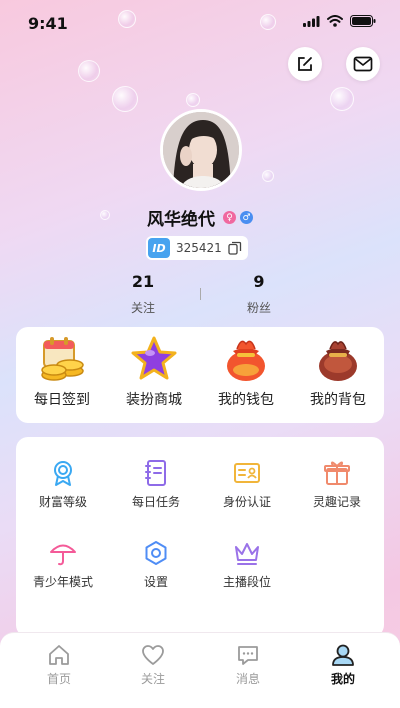 The height and width of the screenshot is (708, 400). What do you see at coordinates (153, 655) in the screenshot?
I see `heart-icon` at bounding box center [153, 655].